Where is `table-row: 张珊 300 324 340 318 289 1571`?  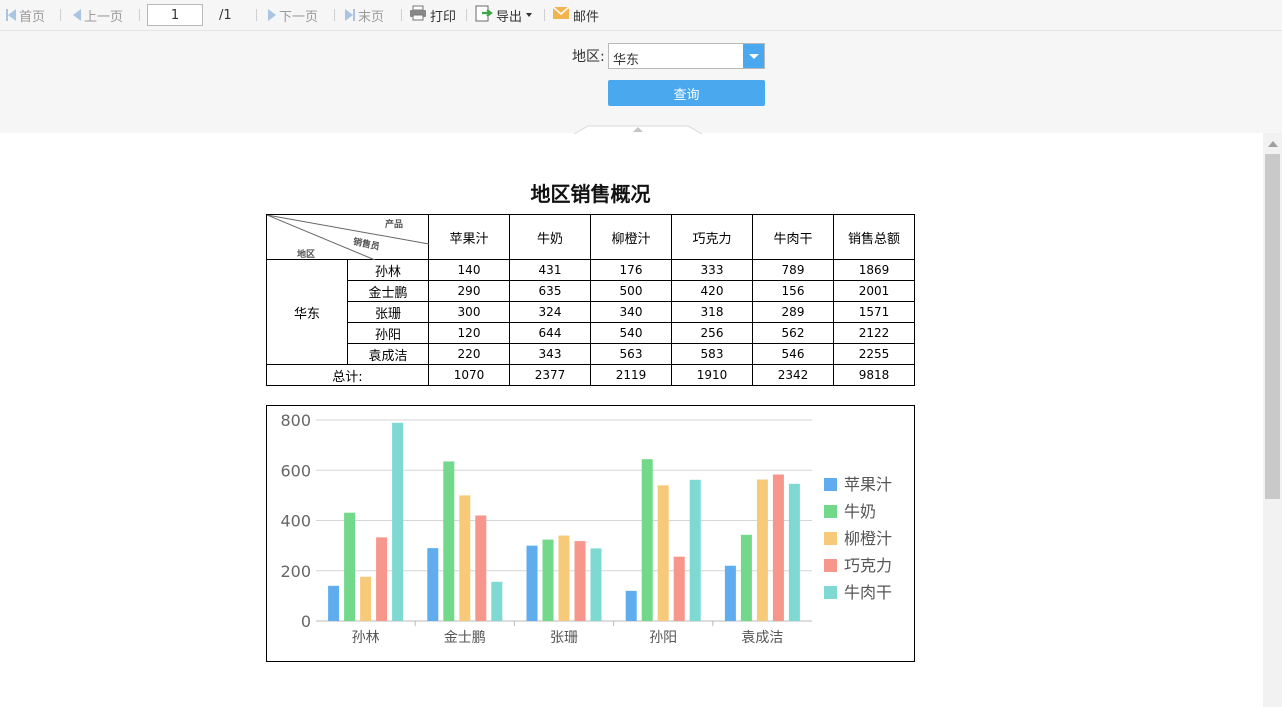
table-row: 张珊 300 324 340 318 289 1571 is located at coordinates (591, 312).